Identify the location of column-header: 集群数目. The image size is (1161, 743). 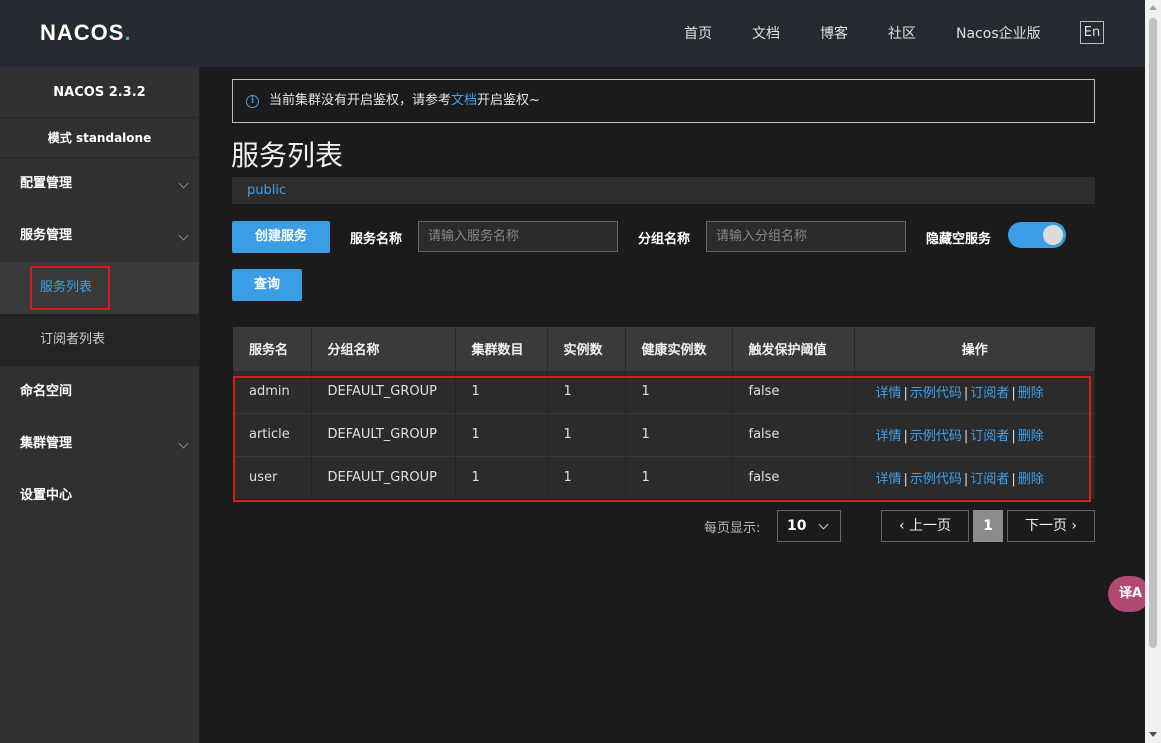
(501, 348).